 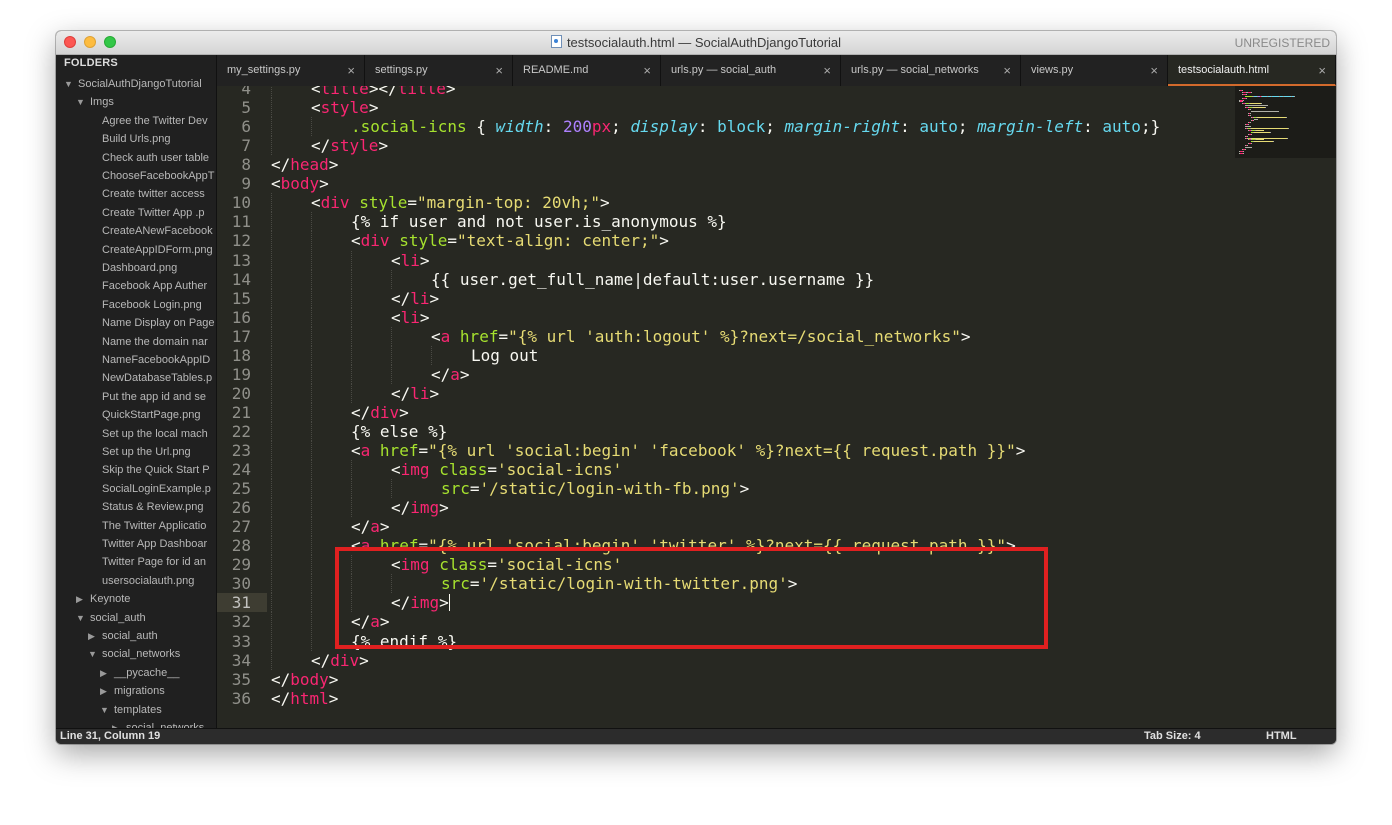 What do you see at coordinates (504, 355) in the screenshot?
I see `code-line: Log out` at bounding box center [504, 355].